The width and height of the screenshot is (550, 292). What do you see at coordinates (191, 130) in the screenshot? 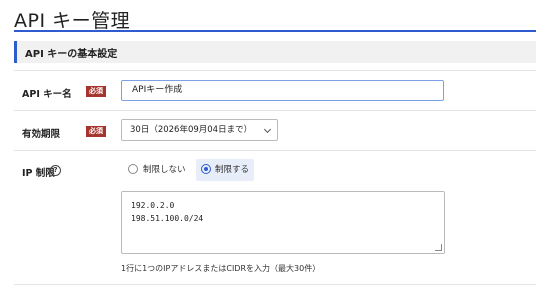
I see `expiry-selected-value: 30日（2026年09月04日まで）` at bounding box center [191, 130].